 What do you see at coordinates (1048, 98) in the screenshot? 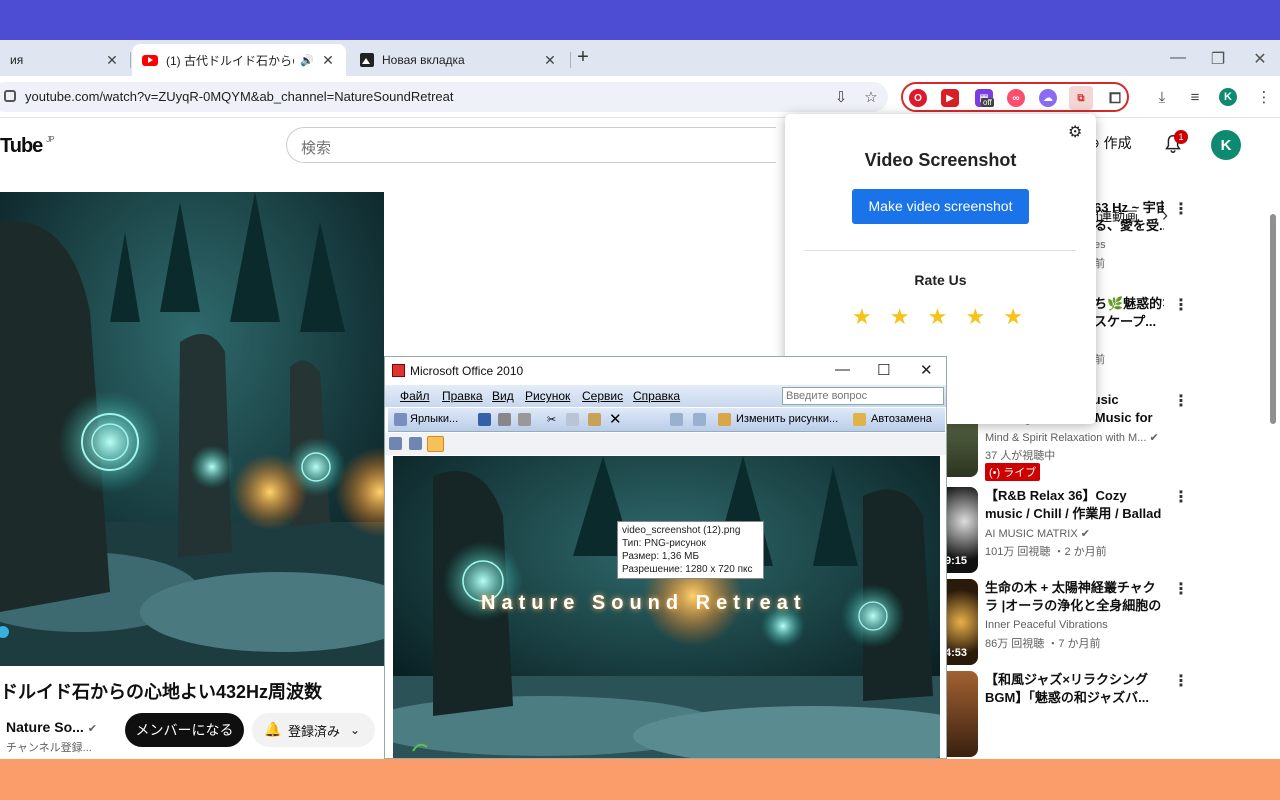
I see `cloud-extension-icon: ☁` at bounding box center [1048, 98].